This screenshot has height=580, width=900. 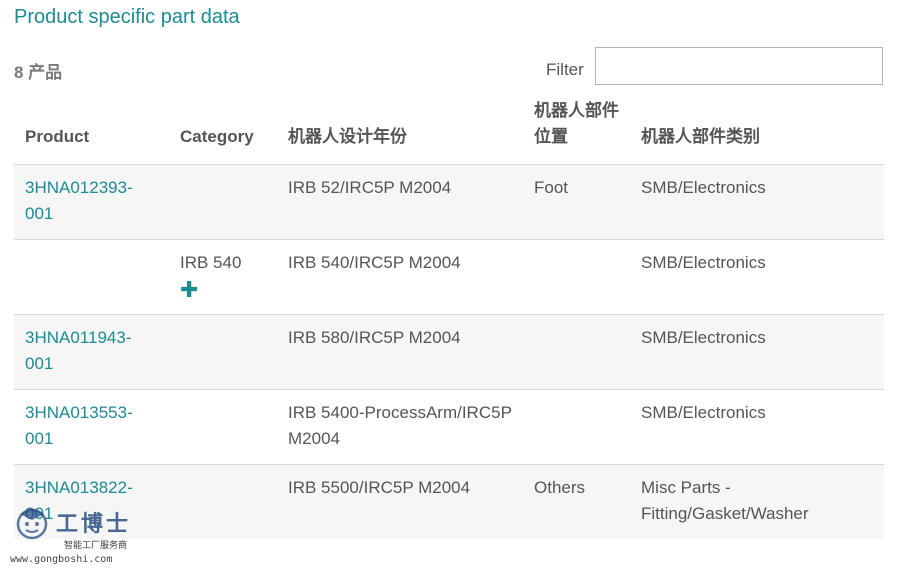 What do you see at coordinates (38, 72) in the screenshot?
I see `result-count: 8 产品` at bounding box center [38, 72].